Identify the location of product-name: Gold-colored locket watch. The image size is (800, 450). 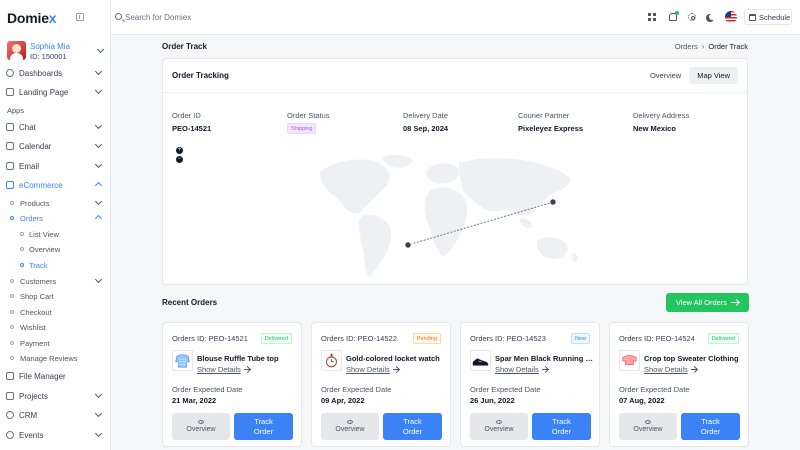
(393, 358).